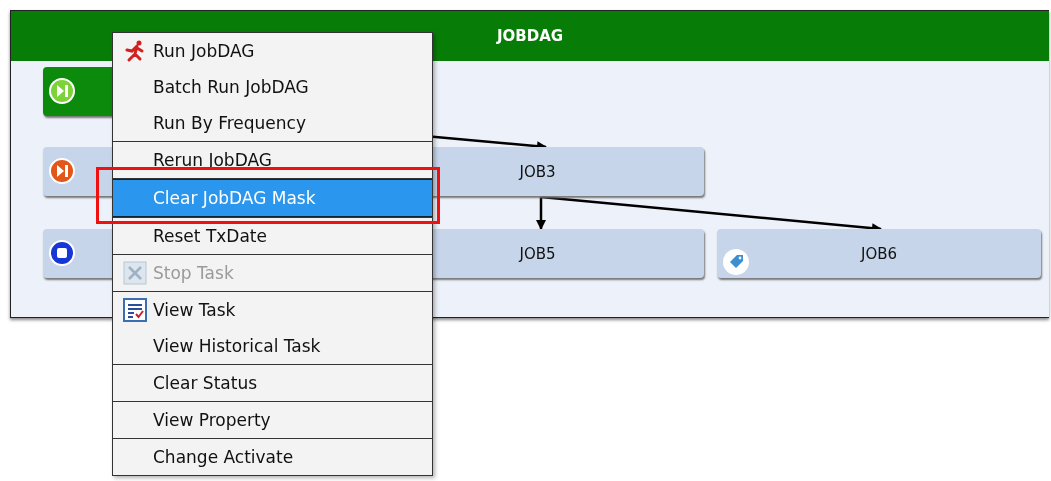 Image resolution: width=1051 pixels, height=481 pixels. What do you see at coordinates (272, 160) in the screenshot?
I see `menu-item: Rerun JobDAG` at bounding box center [272, 160].